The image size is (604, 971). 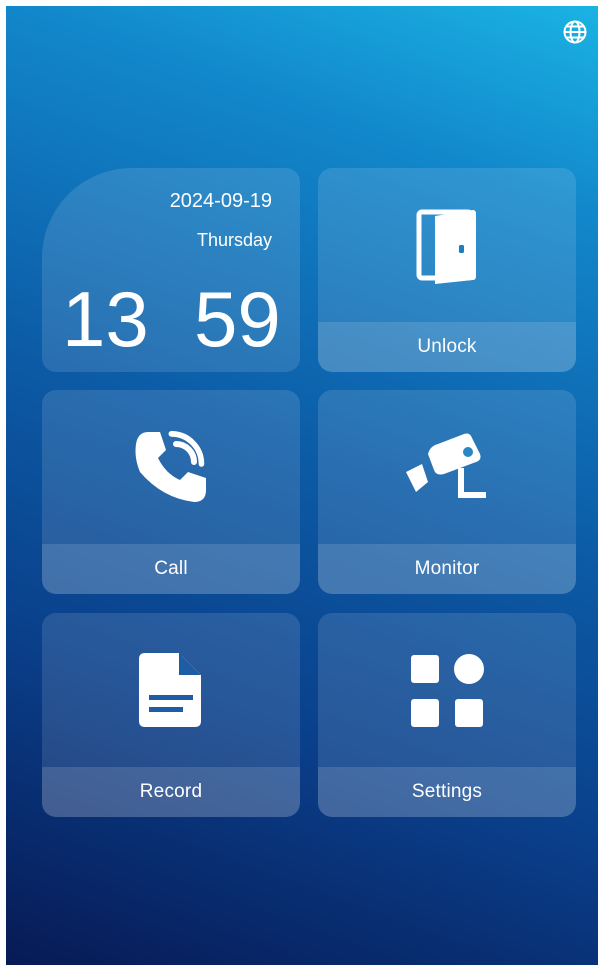 I want to click on record-button: Record, so click(x=171, y=715).